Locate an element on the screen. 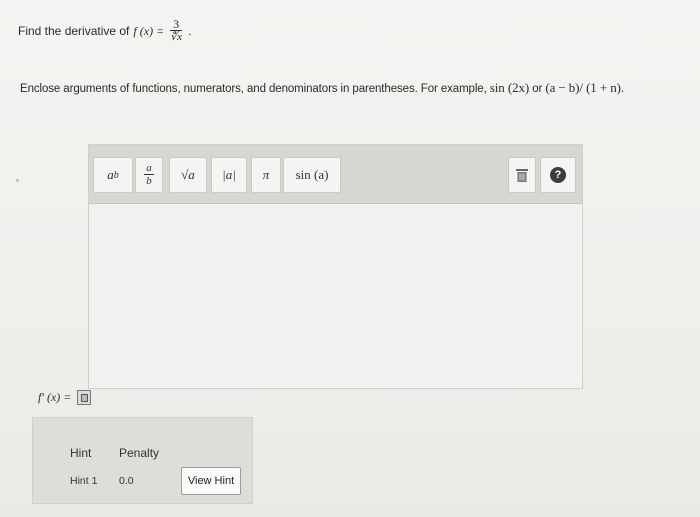  question-fraction: 3 ∜x is located at coordinates (176, 30).